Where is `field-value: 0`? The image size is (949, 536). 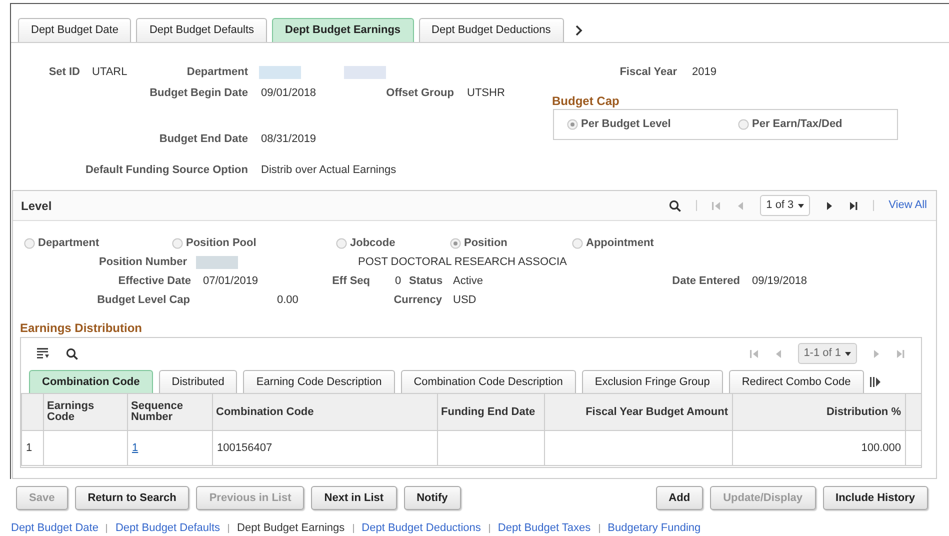 field-value: 0 is located at coordinates (398, 281).